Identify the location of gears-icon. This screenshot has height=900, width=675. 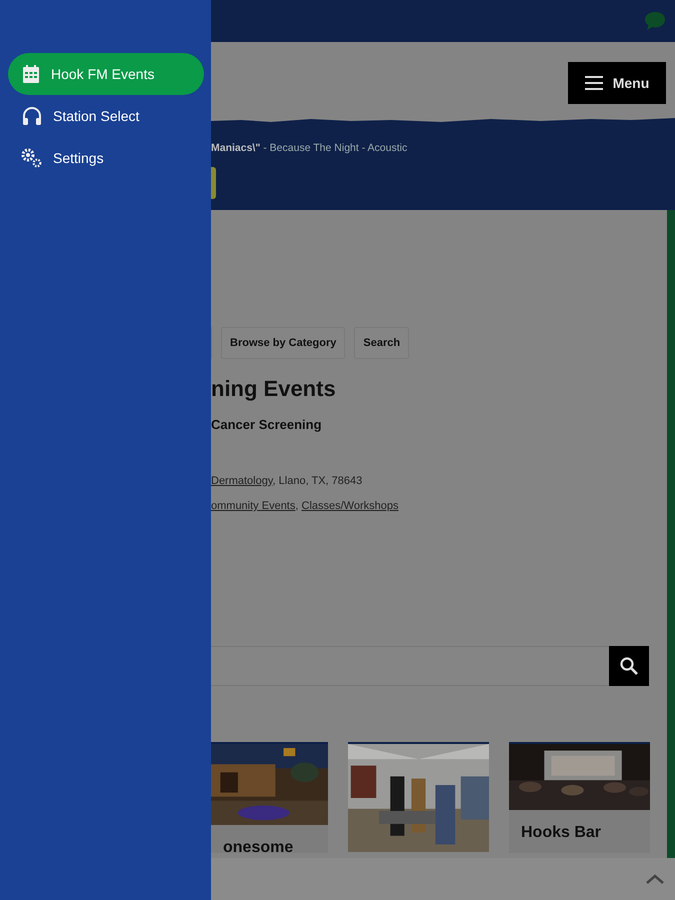
(32, 158).